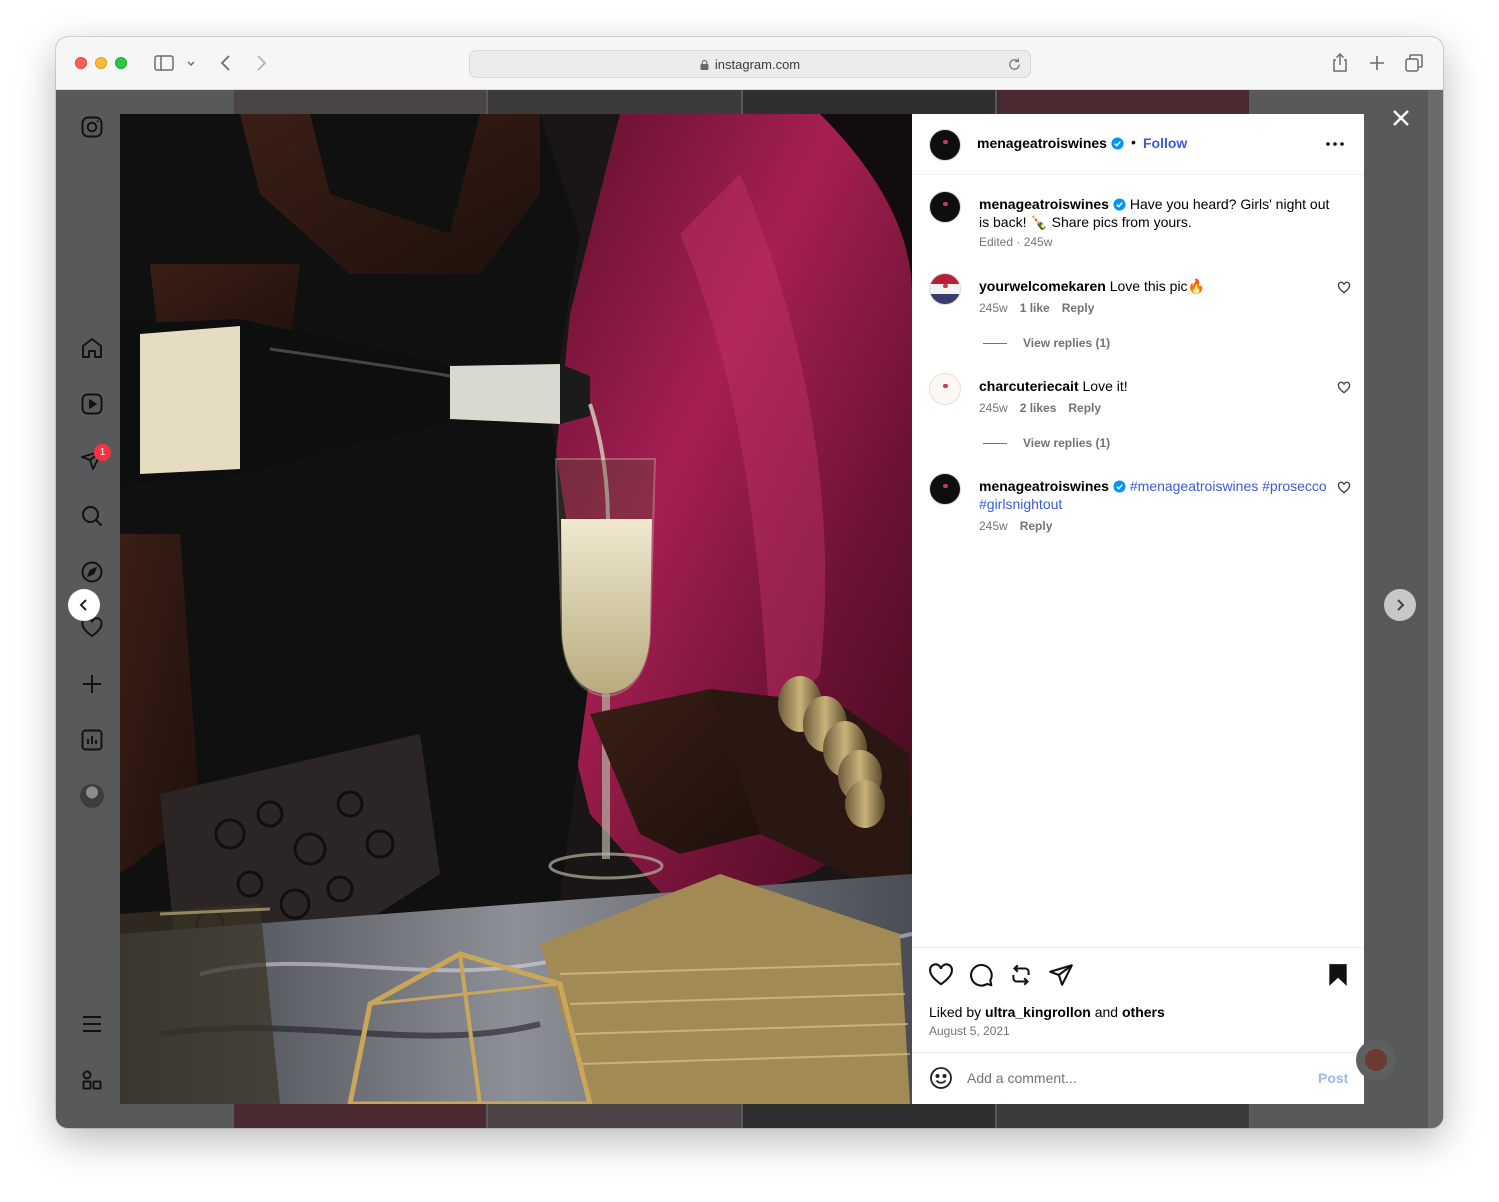 The image size is (1499, 1202). I want to click on repost-icon, so click(1021, 975).